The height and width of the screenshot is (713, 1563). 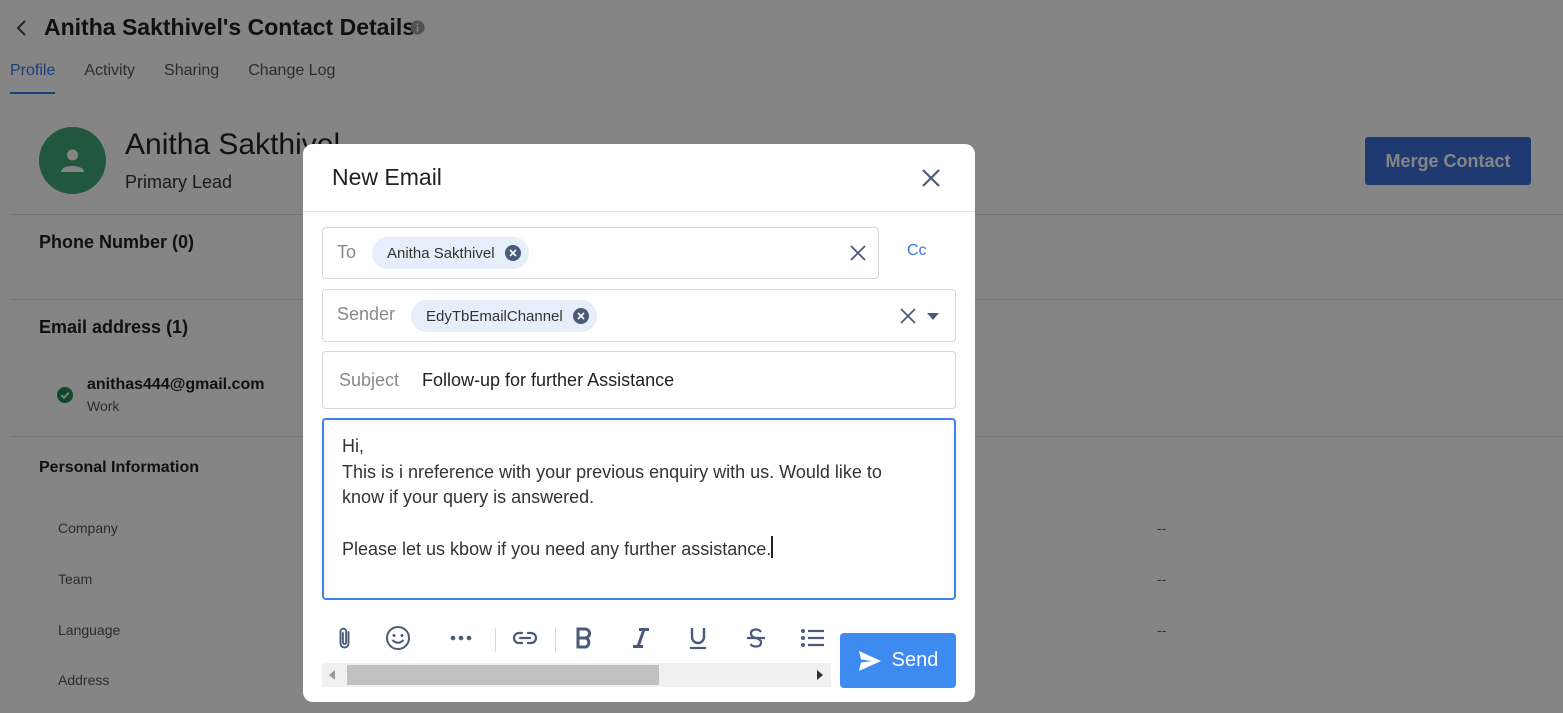 I want to click on sender-chip: EdyTbEmailChannel, so click(x=504, y=316).